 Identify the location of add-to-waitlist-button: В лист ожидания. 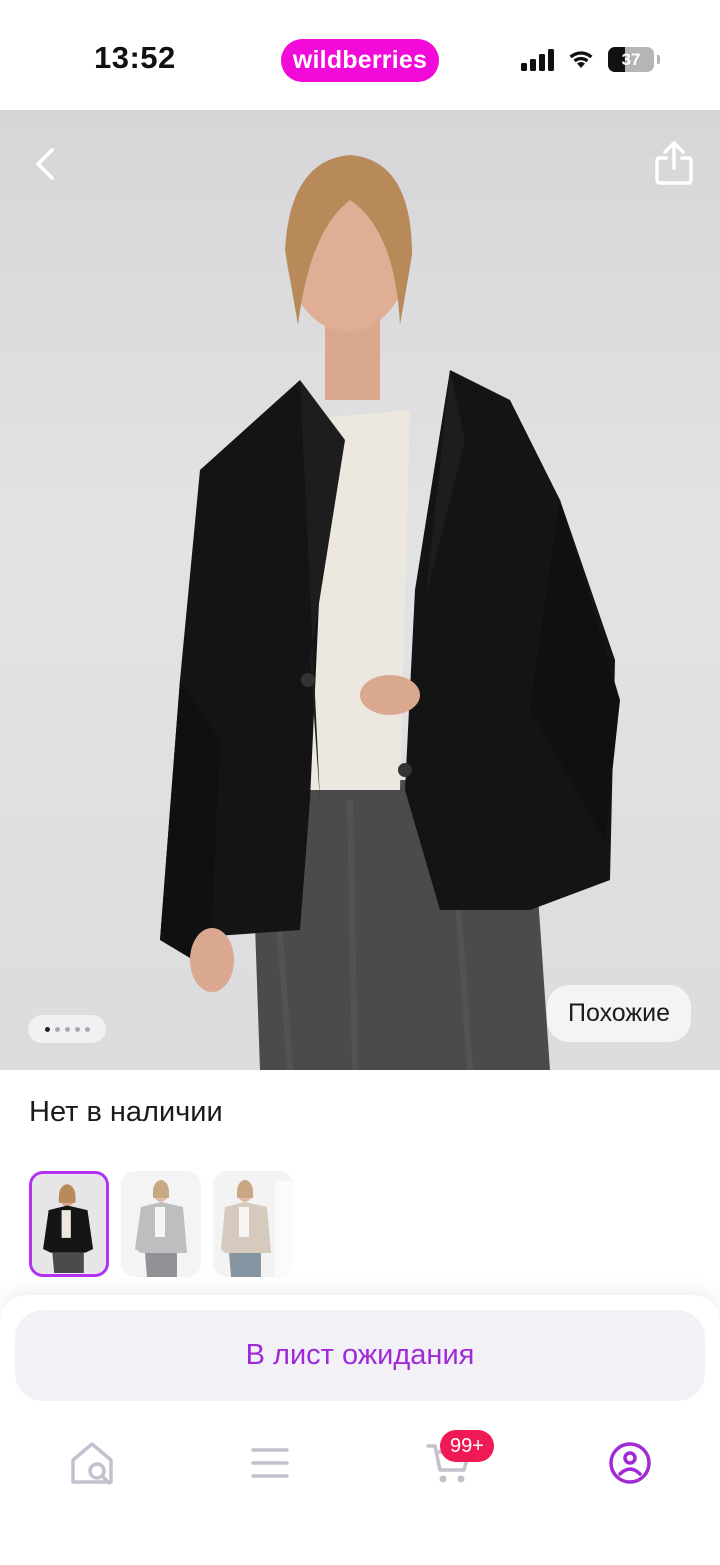
(360, 1355).